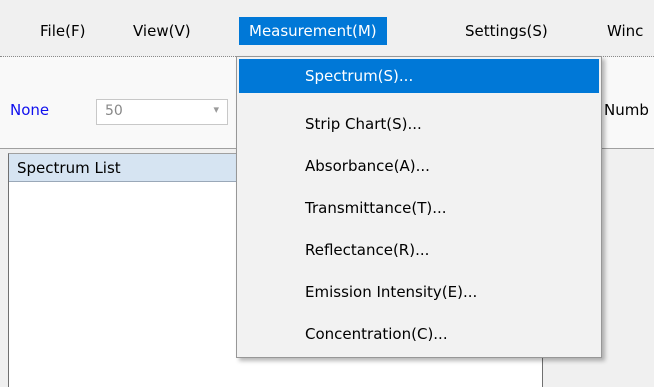 This screenshot has height=387, width=654. What do you see at coordinates (506, 31) in the screenshot?
I see `menu-settings: Settings(S)` at bounding box center [506, 31].